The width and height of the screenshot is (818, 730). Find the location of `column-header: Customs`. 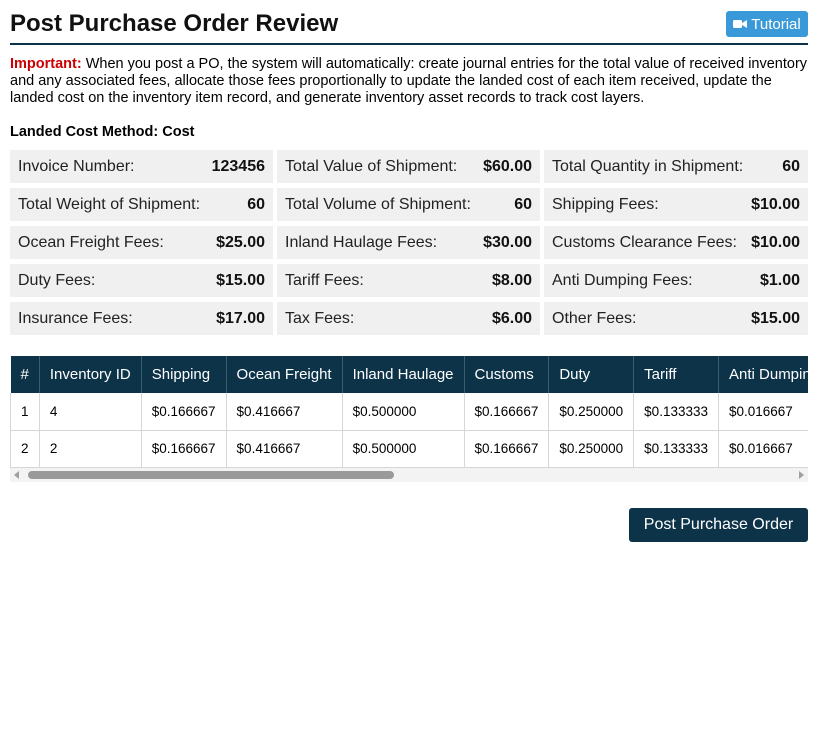

column-header: Customs is located at coordinates (507, 374).